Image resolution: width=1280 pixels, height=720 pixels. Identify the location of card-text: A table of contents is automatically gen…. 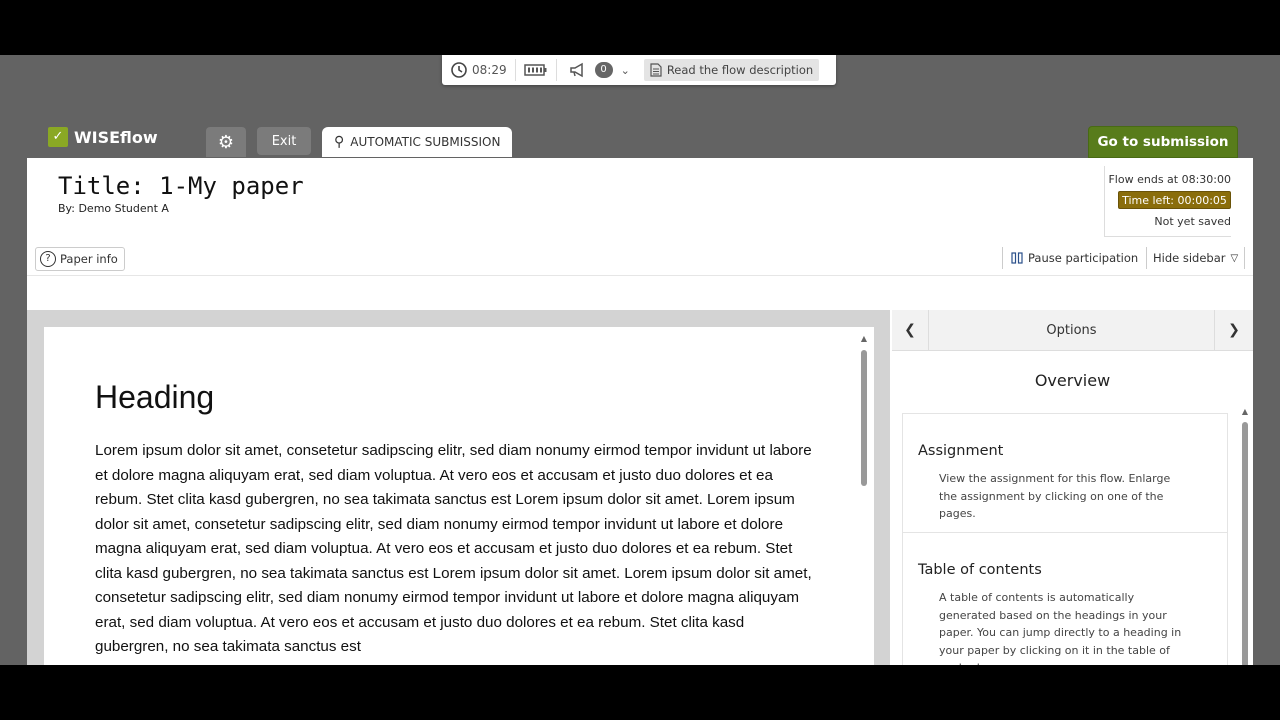
(1060, 628).